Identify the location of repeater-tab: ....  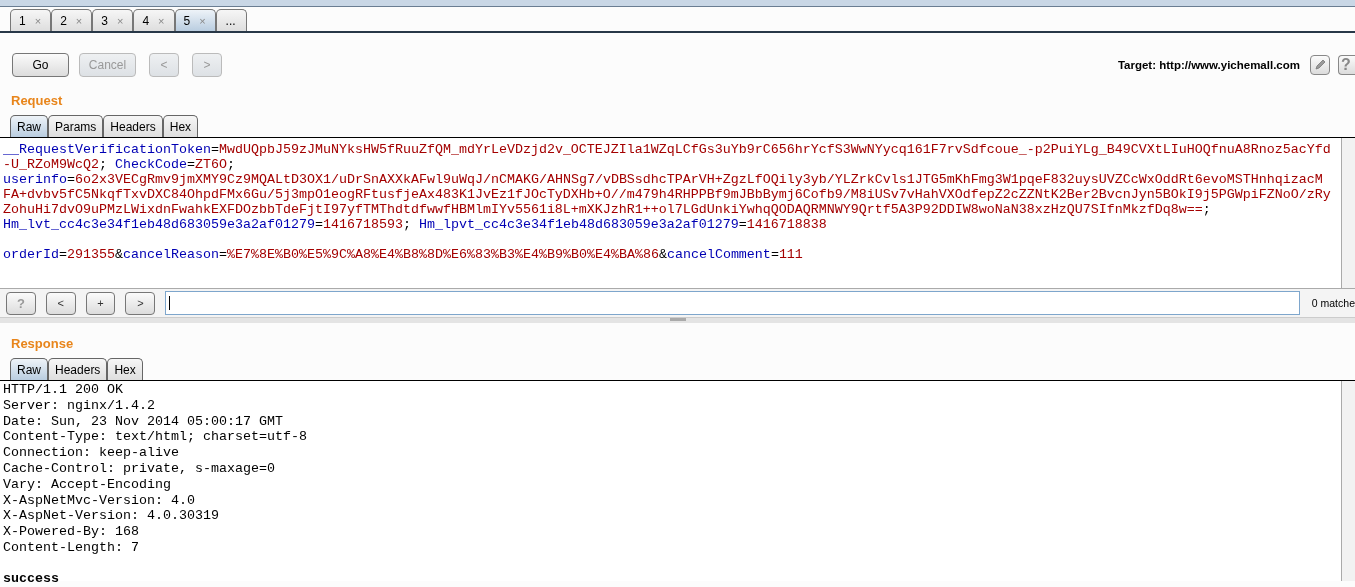
(231, 20).